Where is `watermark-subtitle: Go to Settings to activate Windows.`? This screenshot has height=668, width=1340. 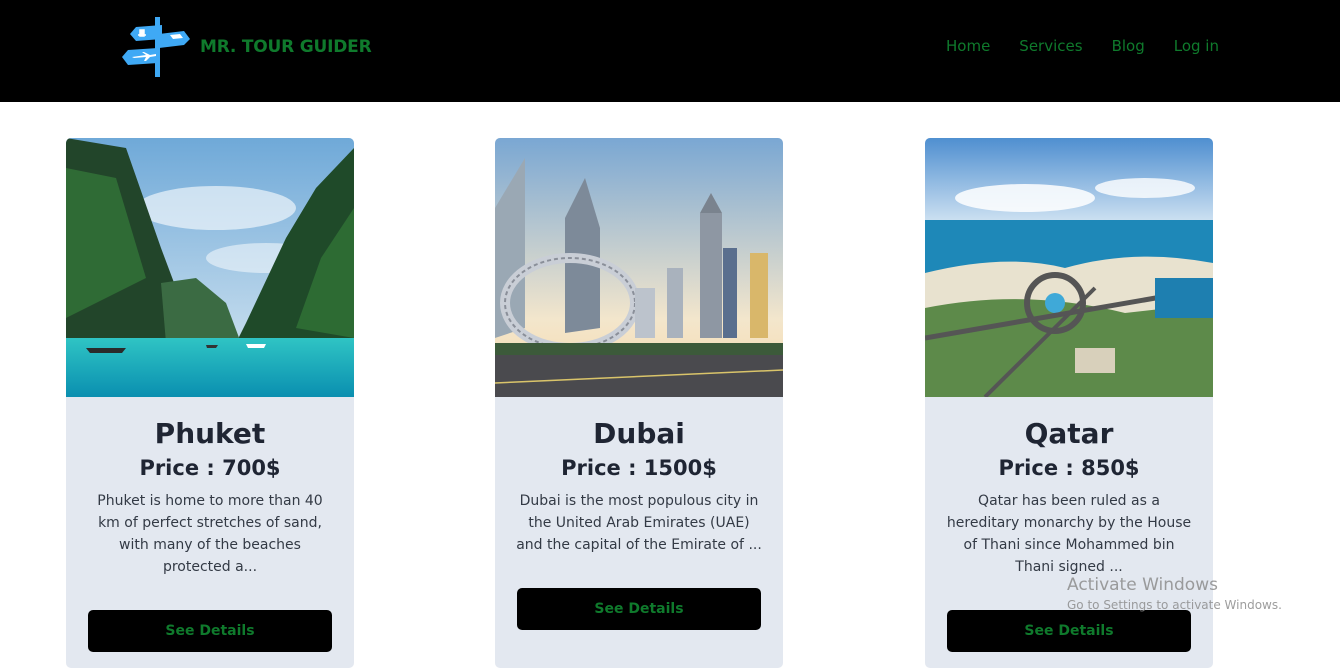
watermark-subtitle: Go to Settings to activate Windows. is located at coordinates (1174, 605).